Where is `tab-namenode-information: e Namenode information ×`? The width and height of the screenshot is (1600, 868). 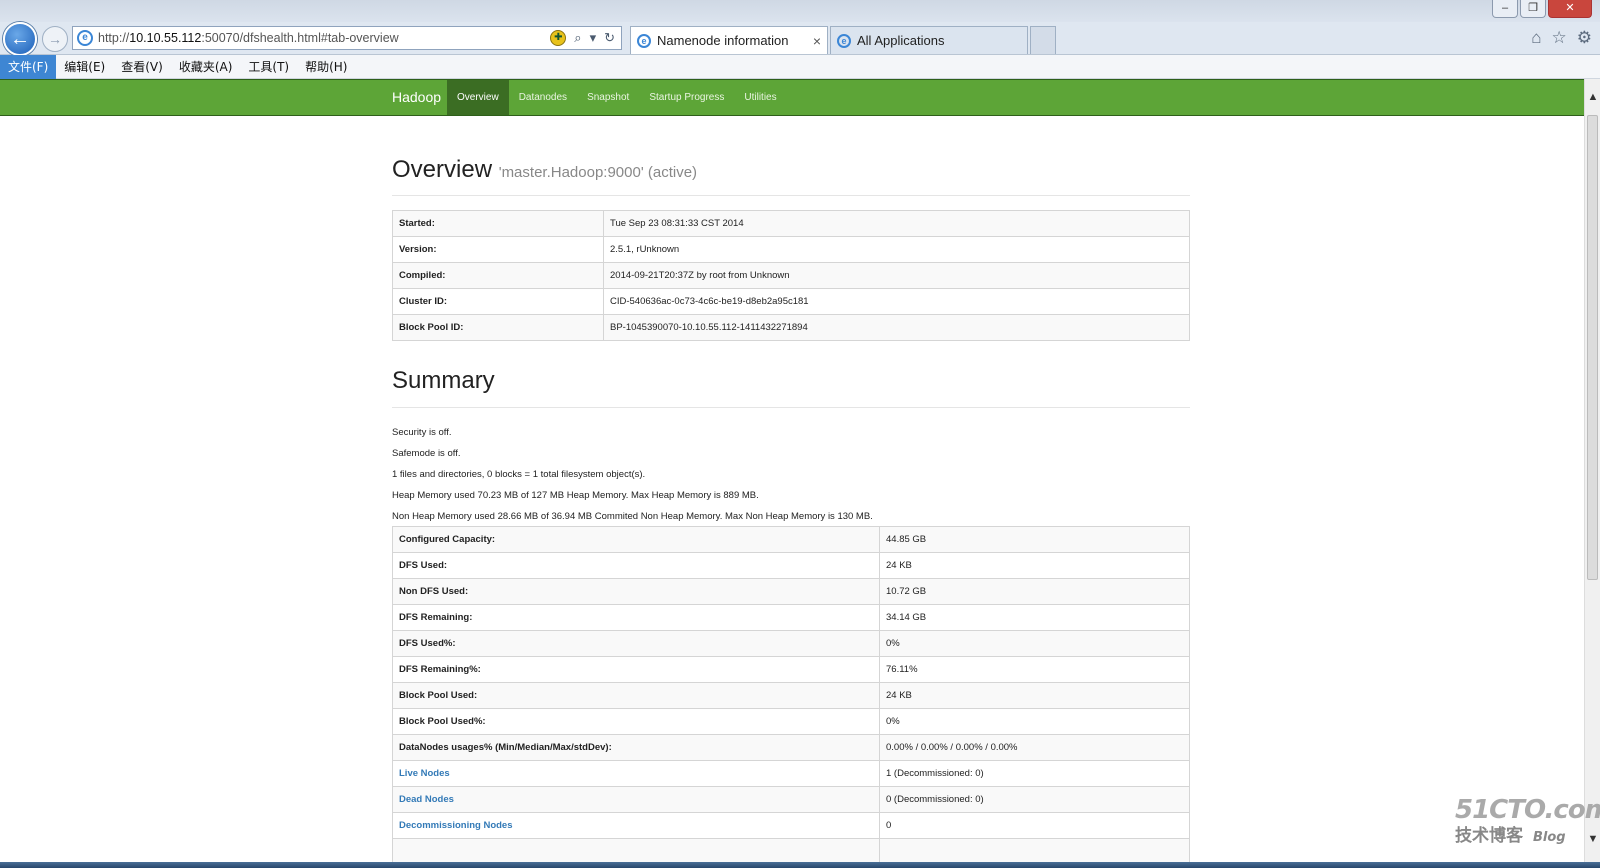 tab-namenode-information: e Namenode information × is located at coordinates (729, 40).